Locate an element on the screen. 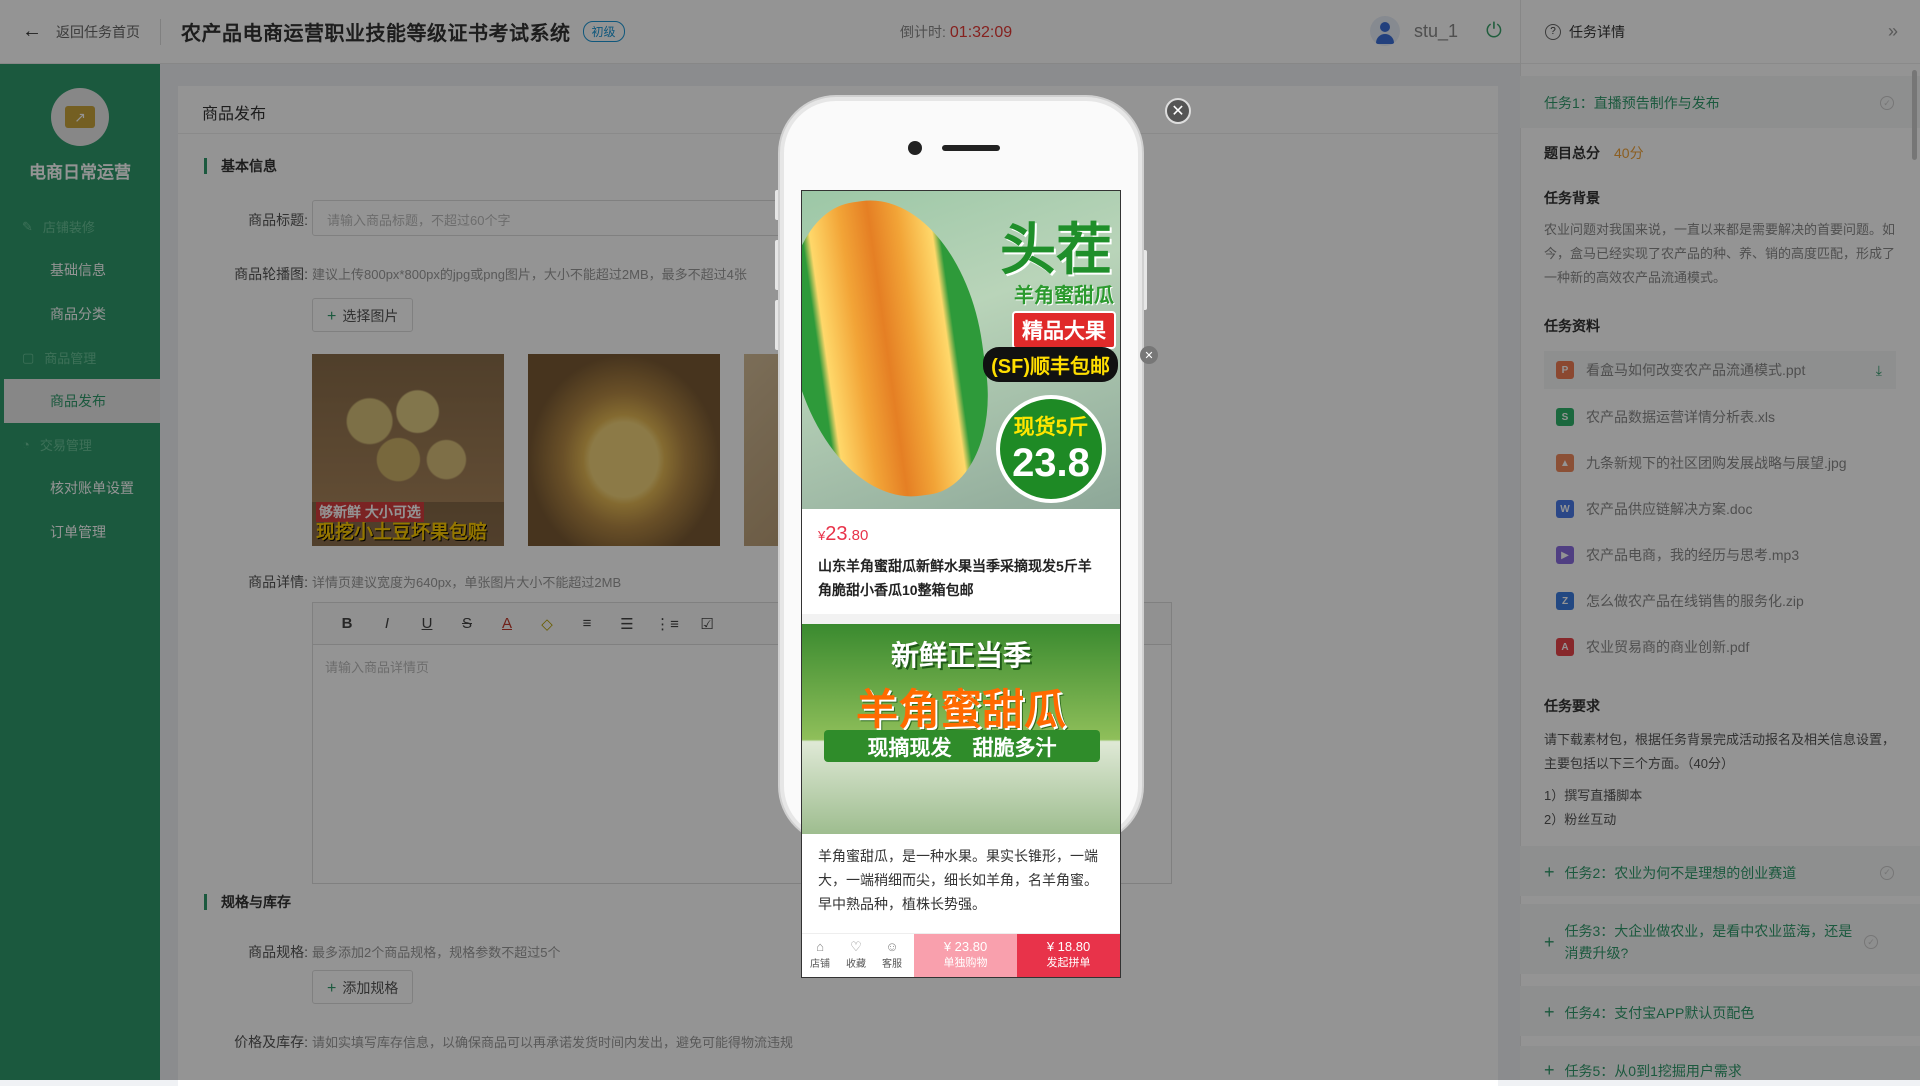  close-icon: ✕ is located at coordinates (1178, 111).